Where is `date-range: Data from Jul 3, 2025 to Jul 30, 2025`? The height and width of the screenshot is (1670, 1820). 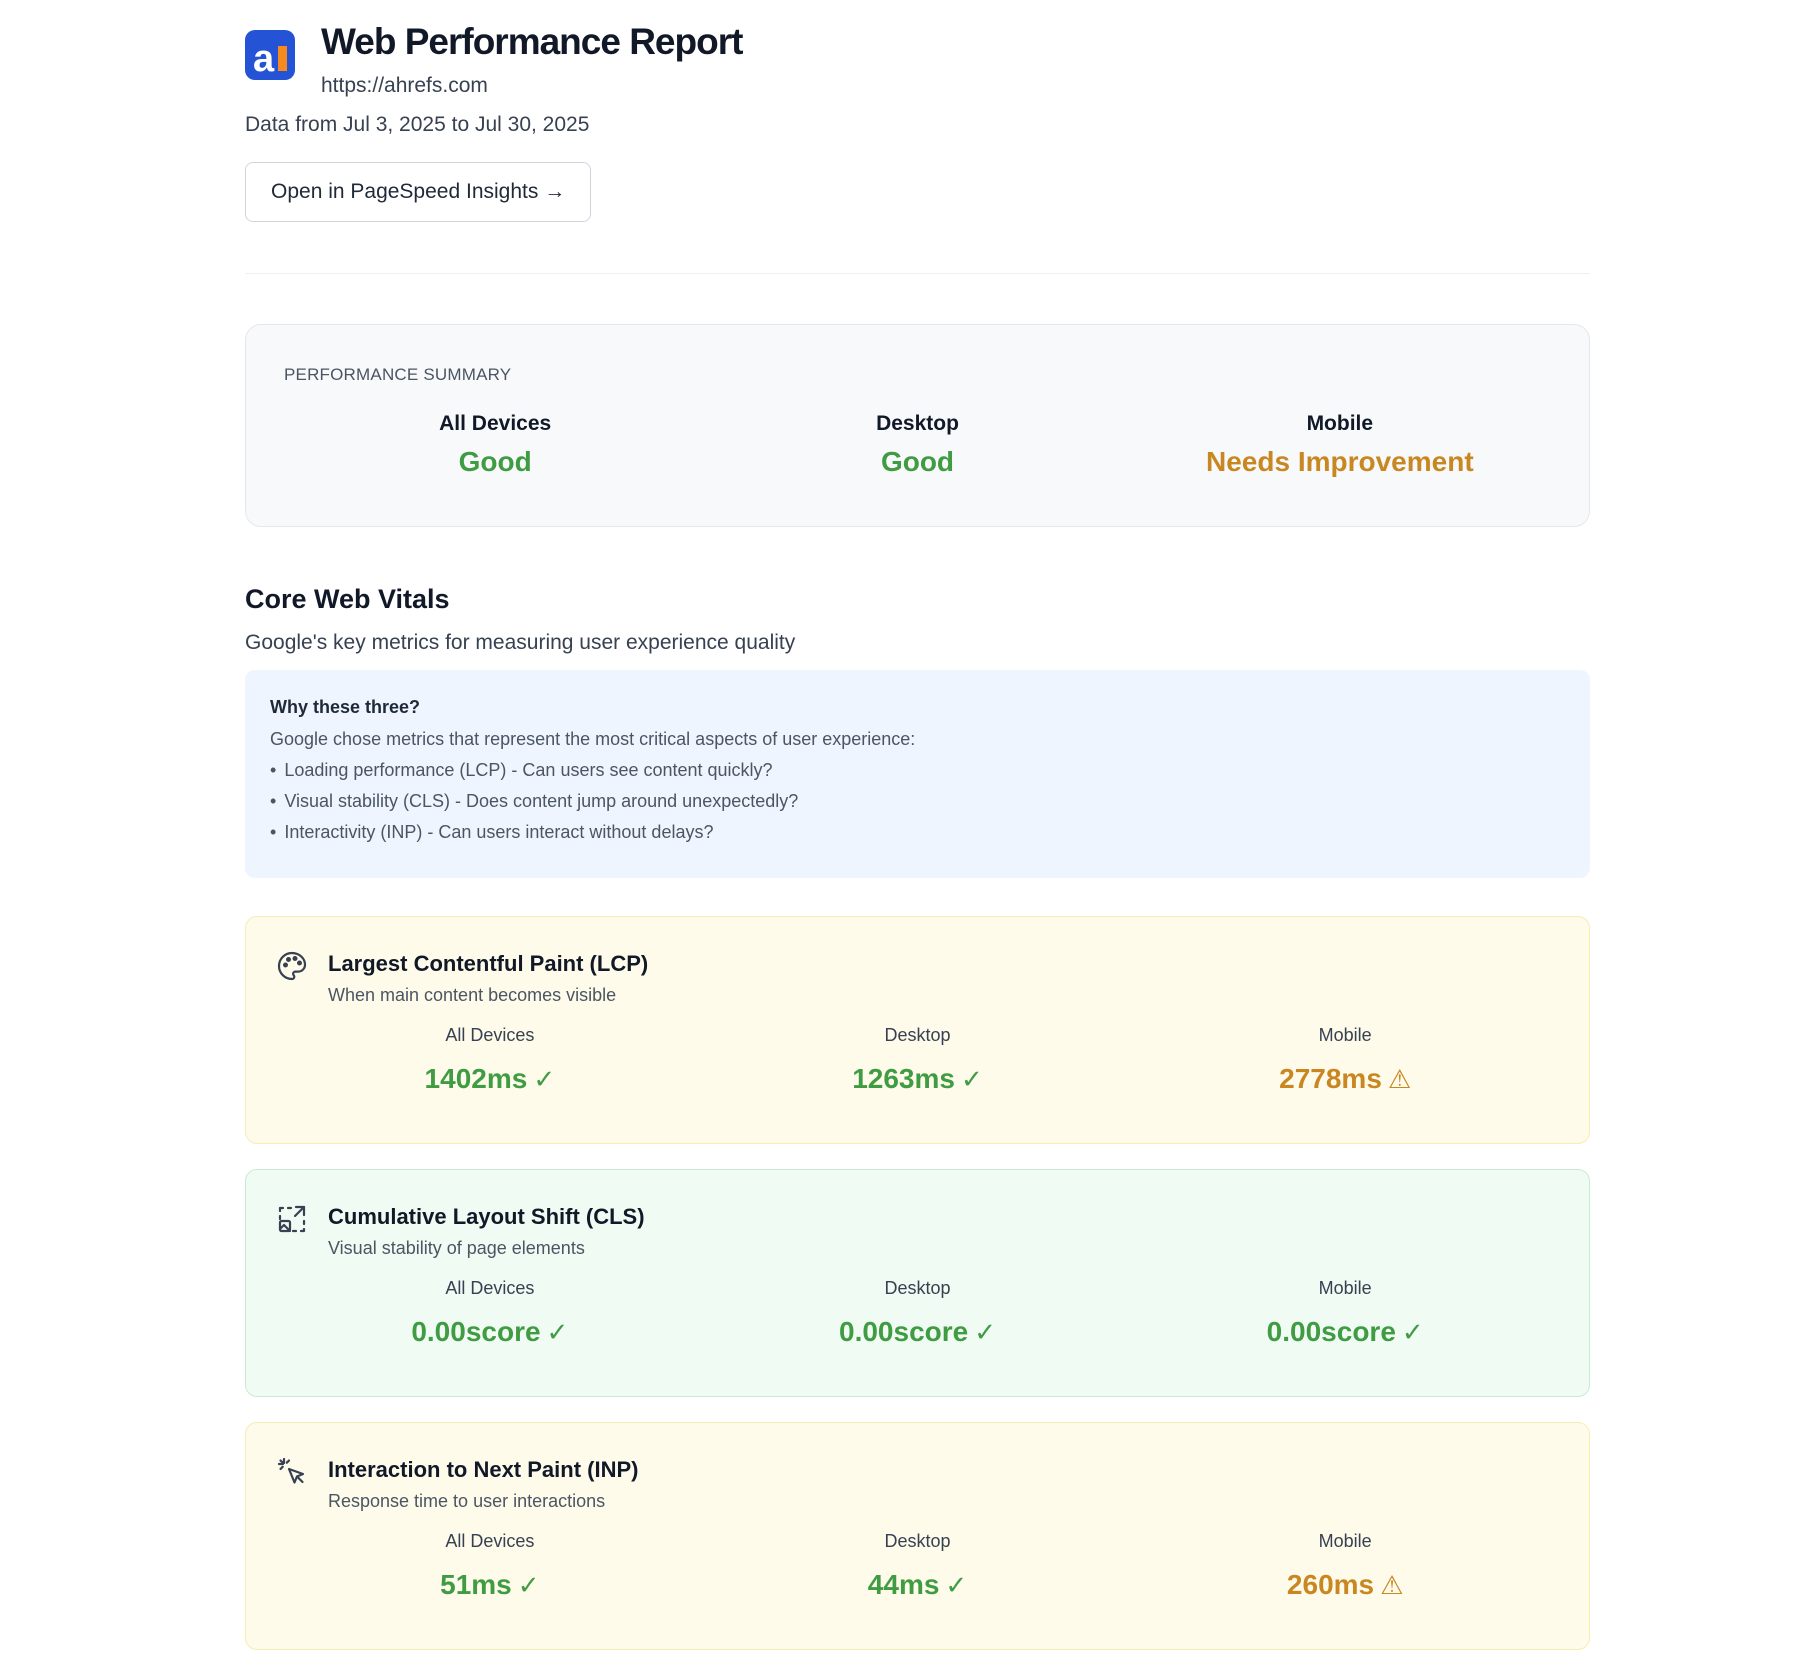
date-range: Data from Jul 3, 2025 to Jul 30, 2025 is located at coordinates (417, 124).